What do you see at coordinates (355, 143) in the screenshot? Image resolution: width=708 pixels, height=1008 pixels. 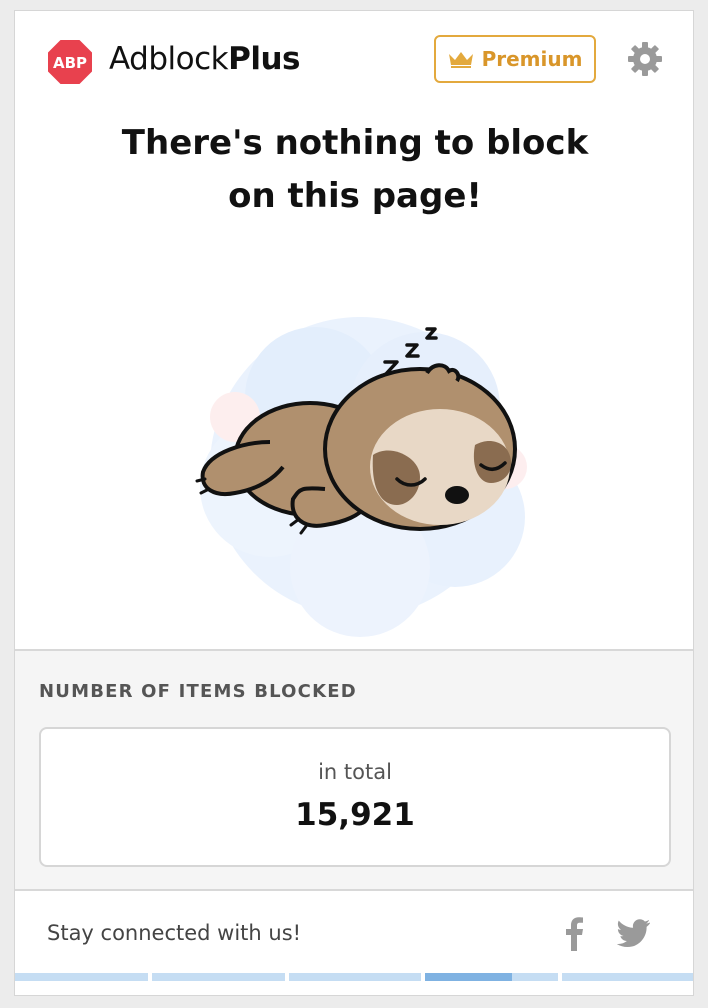 I see `headline-line-1: There's nothing to block` at bounding box center [355, 143].